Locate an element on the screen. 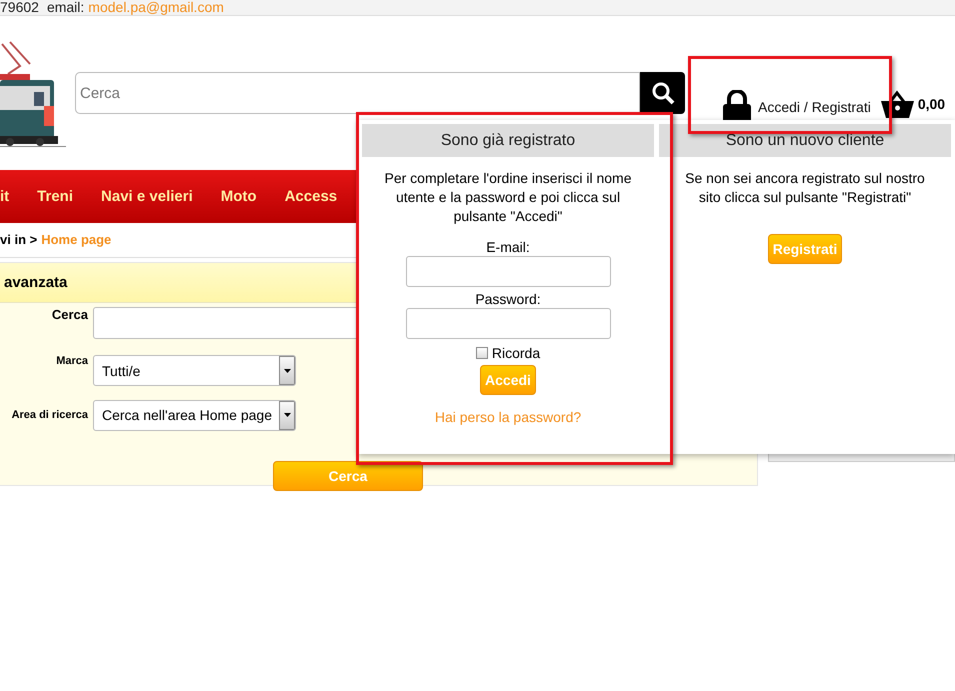 Image resolution: width=955 pixels, height=691 pixels. info-text: Se non sei ancora registrato sul nostro sito clicca sul pulsante "Registrati" is located at coordinates (805, 188).